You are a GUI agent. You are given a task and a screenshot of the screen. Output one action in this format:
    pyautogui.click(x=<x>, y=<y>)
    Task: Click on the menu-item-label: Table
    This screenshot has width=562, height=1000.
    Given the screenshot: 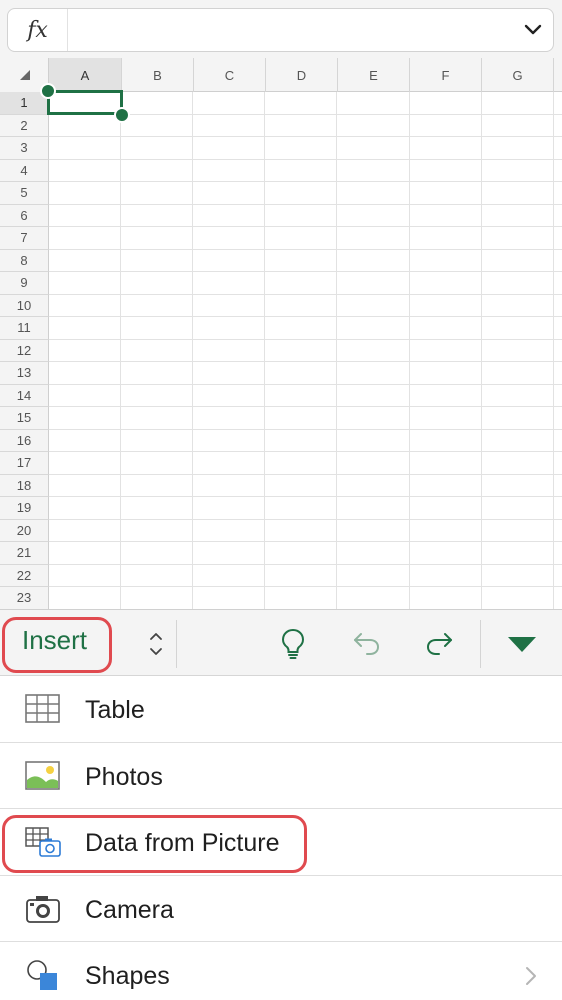 What is the action you would take?
    pyautogui.click(x=115, y=710)
    